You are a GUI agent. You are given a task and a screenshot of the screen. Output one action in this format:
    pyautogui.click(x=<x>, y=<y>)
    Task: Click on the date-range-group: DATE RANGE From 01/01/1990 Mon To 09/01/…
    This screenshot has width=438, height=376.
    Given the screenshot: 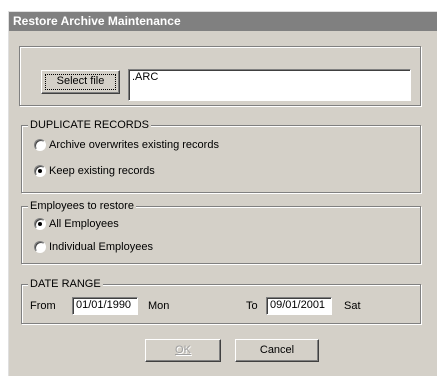 What is the action you would take?
    pyautogui.click(x=221, y=300)
    